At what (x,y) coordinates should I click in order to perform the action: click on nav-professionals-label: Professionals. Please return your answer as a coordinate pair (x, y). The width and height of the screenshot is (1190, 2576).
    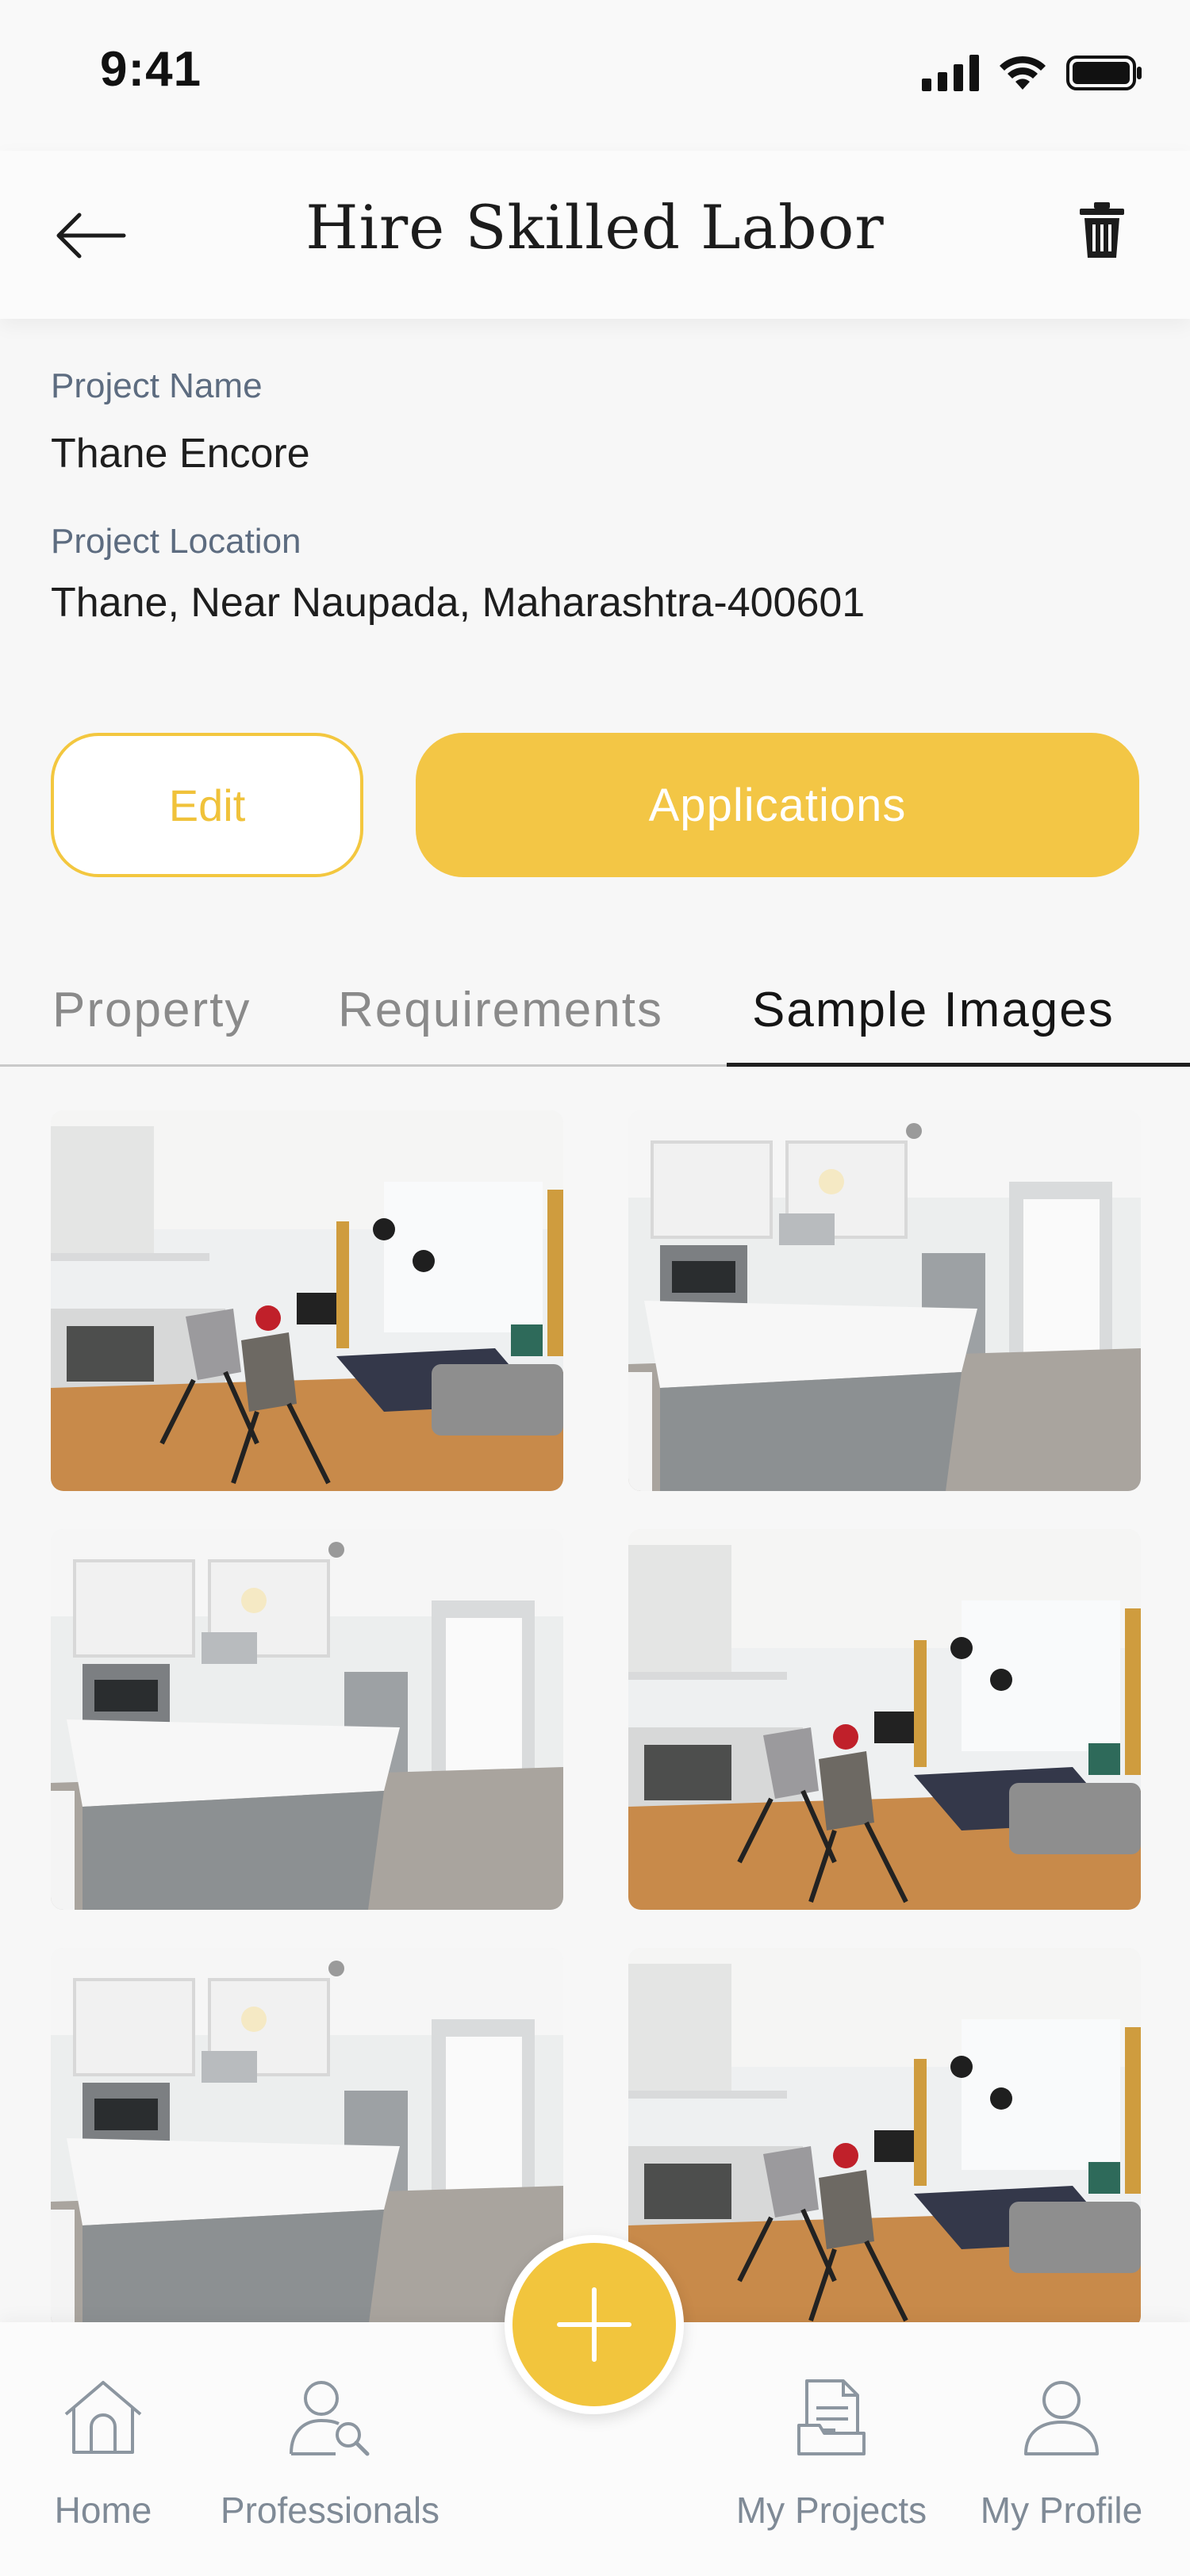
    Looking at the image, I should click on (330, 2510).